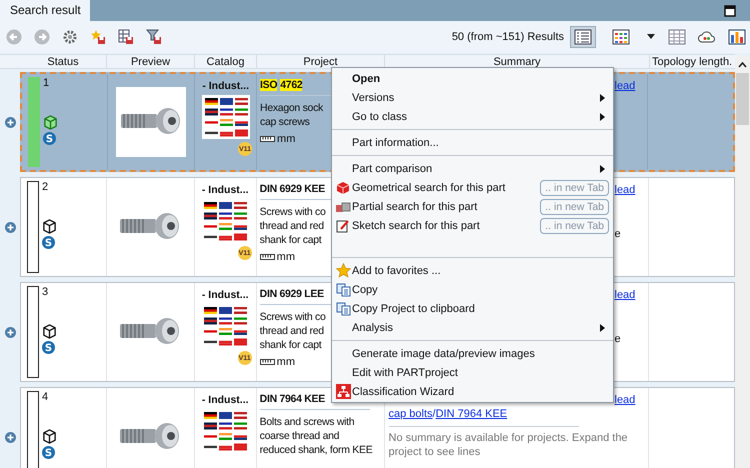 The height and width of the screenshot is (468, 750). Describe the element at coordinates (300, 436) in the screenshot. I see `description-line: coarse thread and` at that location.